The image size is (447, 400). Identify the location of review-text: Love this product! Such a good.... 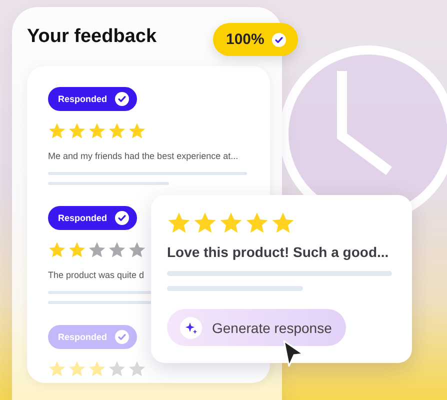
(278, 252).